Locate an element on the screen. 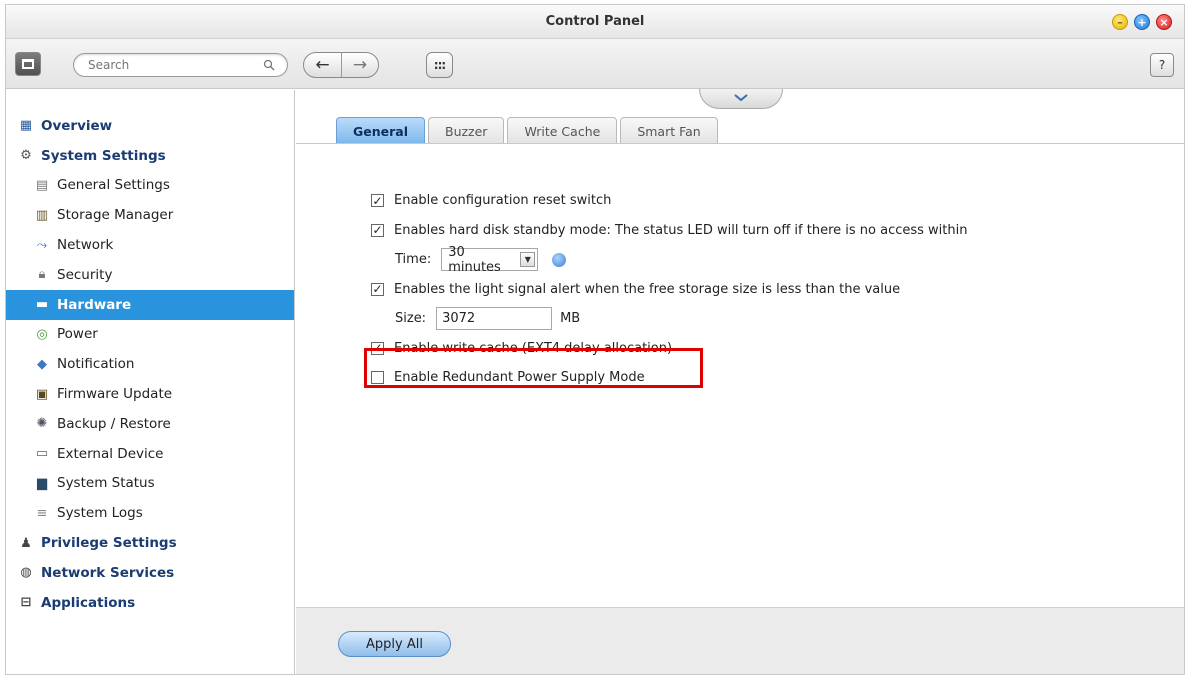  sidebar-item-label: System Status is located at coordinates (106, 483).